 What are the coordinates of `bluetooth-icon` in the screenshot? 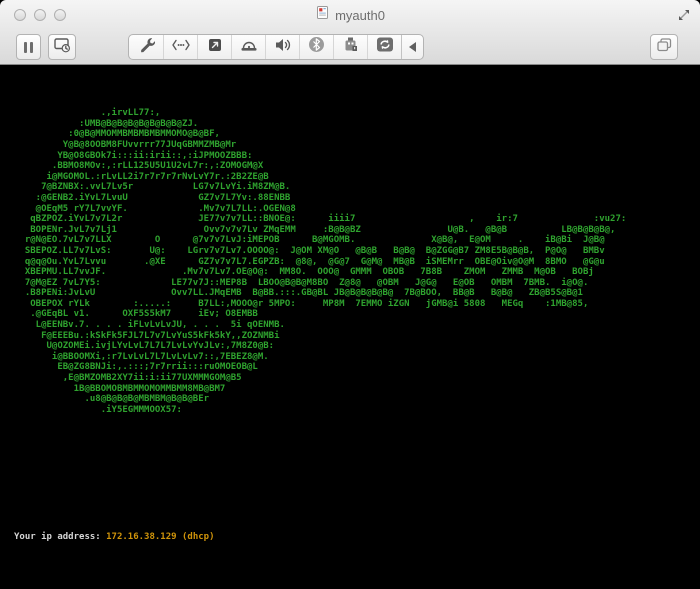 It's located at (316, 47).